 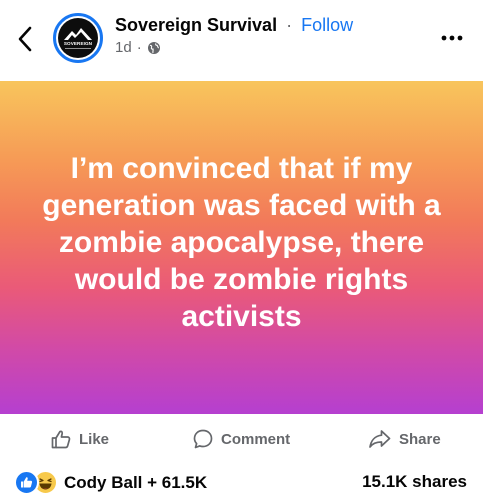 I want to click on post-actions: Like Comment Share, so click(x=241, y=439).